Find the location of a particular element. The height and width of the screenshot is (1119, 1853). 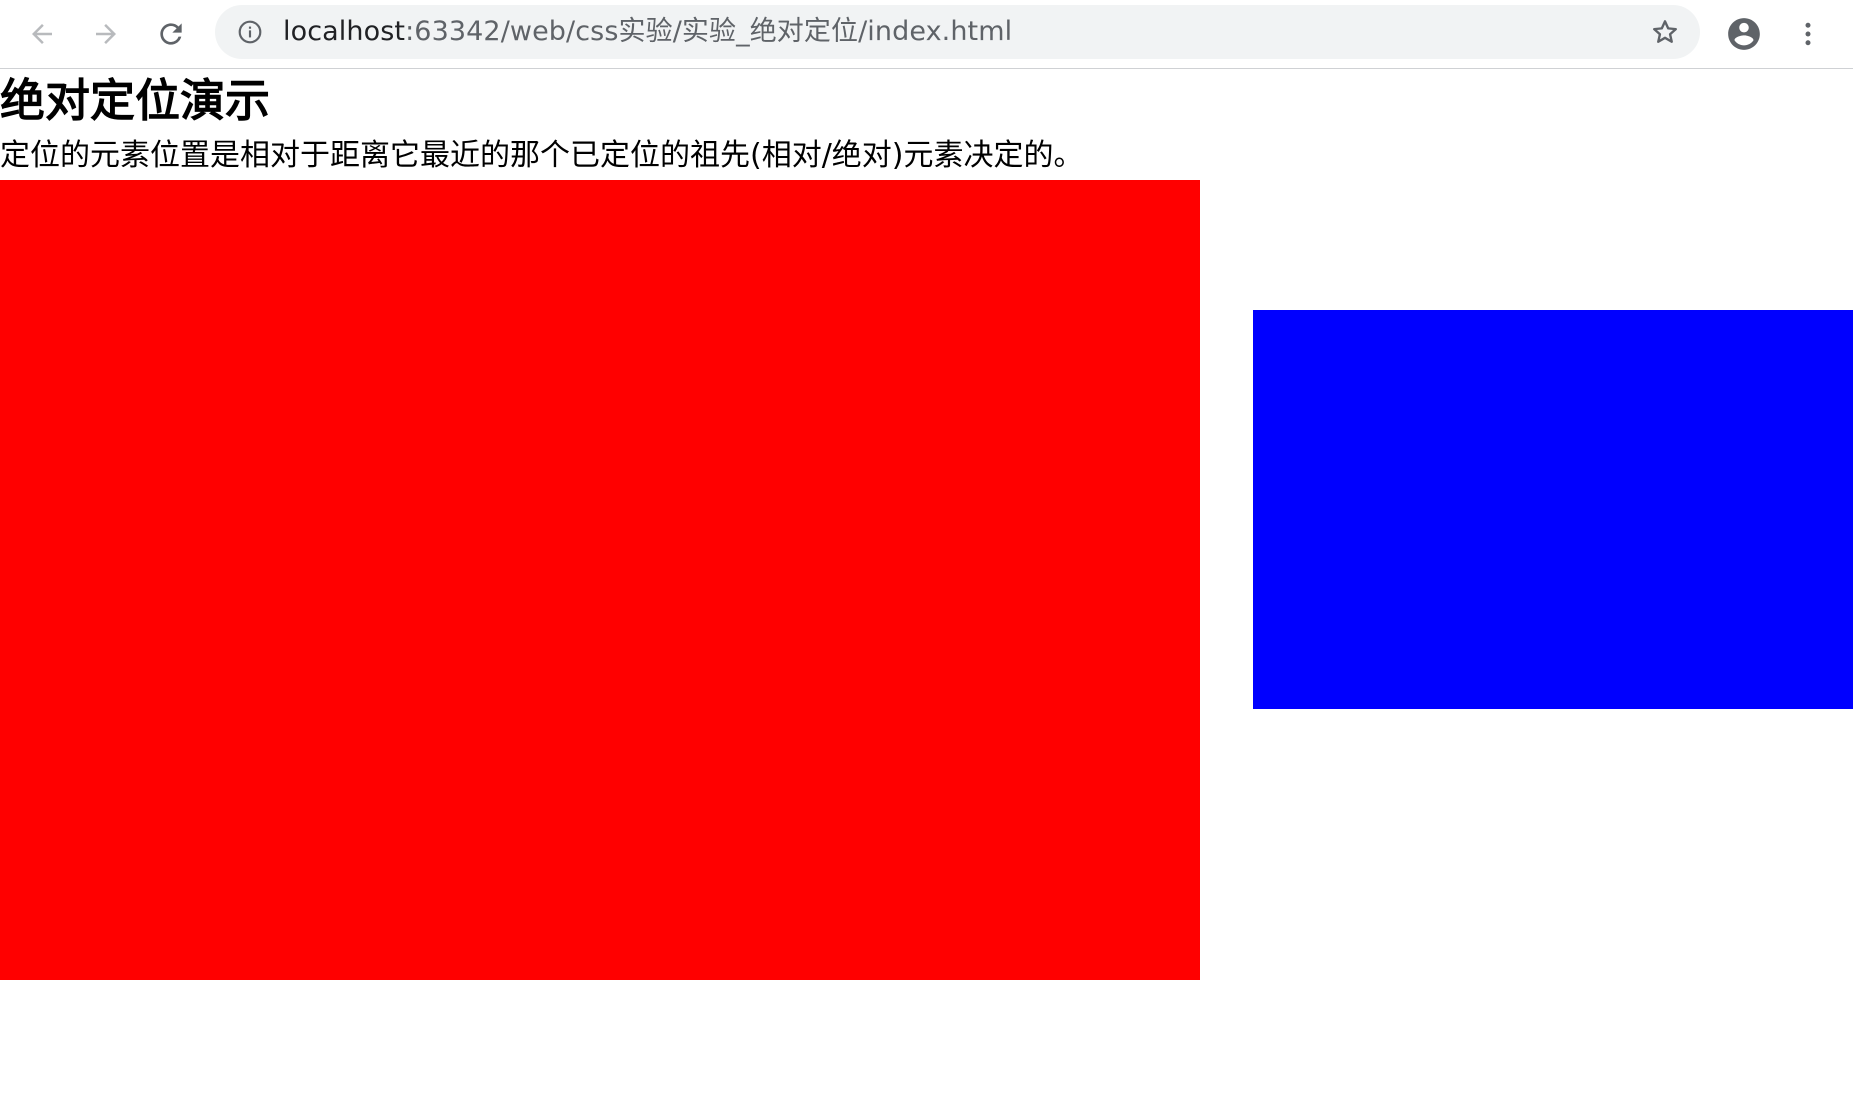

reload-icon is located at coordinates (171, 34).